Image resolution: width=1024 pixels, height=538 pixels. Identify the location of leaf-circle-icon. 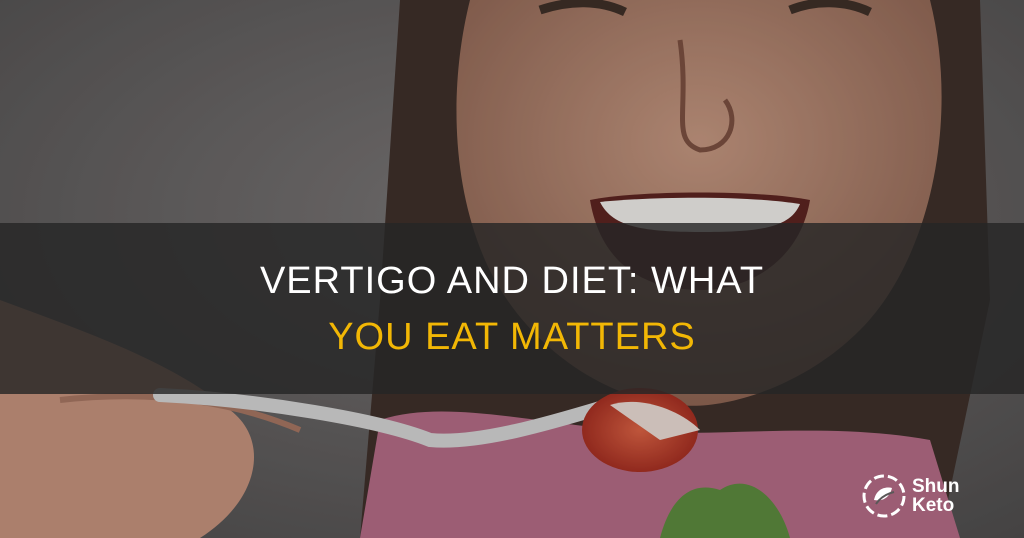
(884, 496).